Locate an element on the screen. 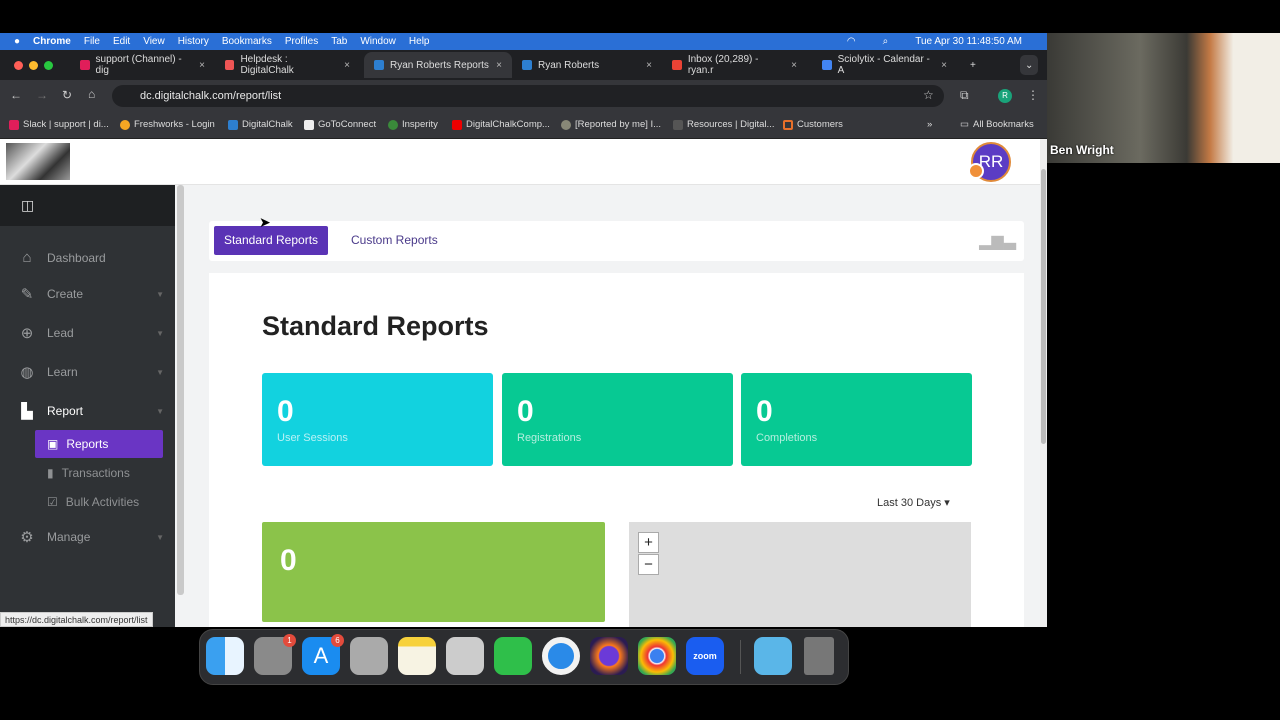  app-store-icon: A6 is located at coordinates (323, 654).